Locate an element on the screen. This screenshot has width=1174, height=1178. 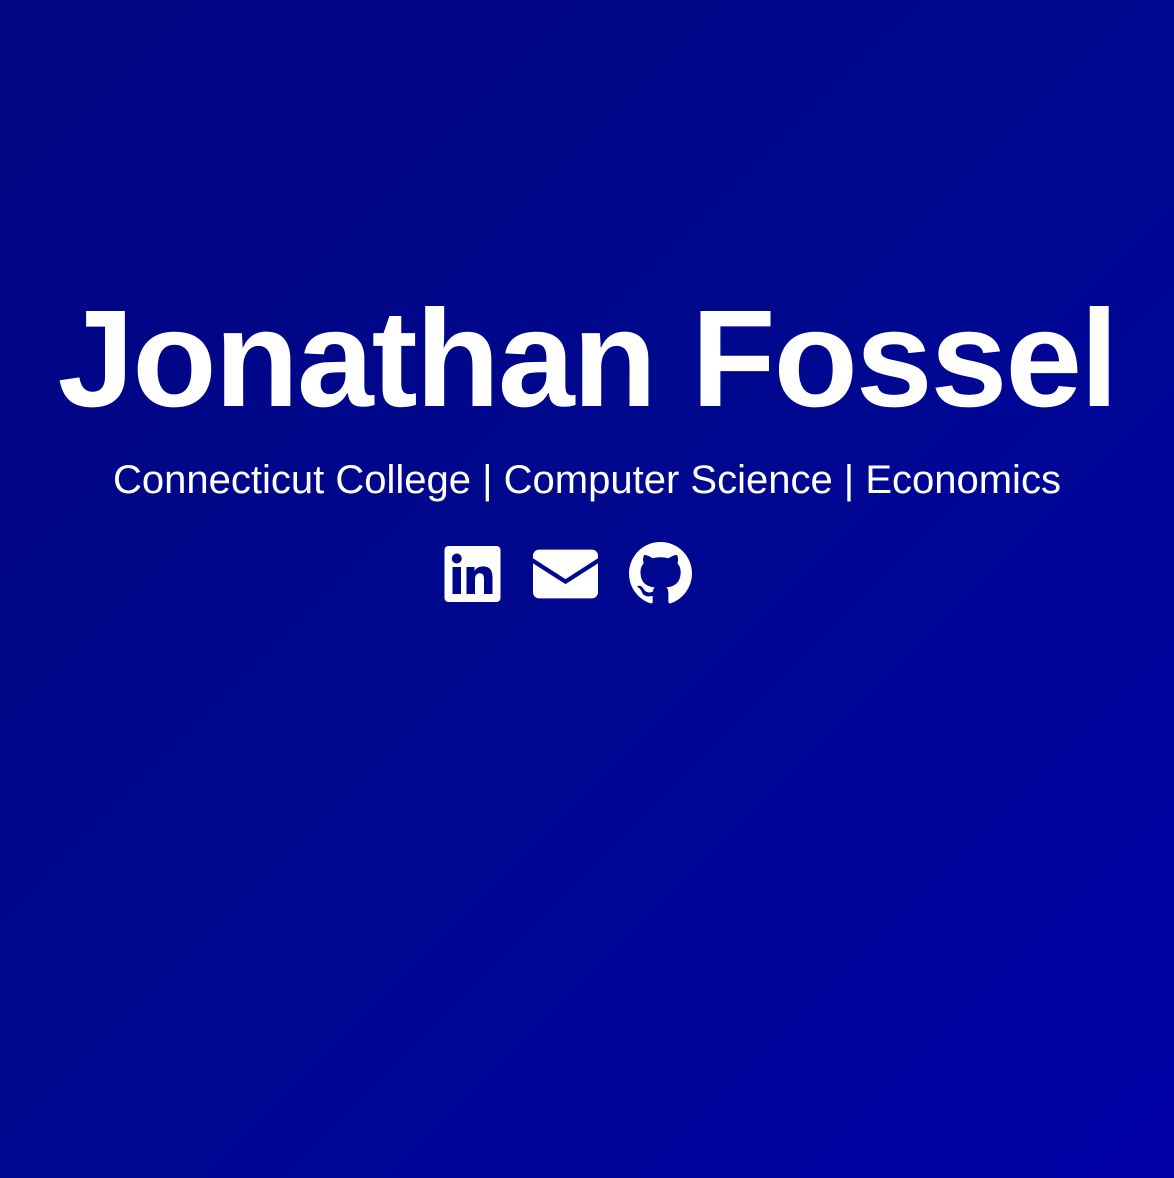
email-link is located at coordinates (565, 574).